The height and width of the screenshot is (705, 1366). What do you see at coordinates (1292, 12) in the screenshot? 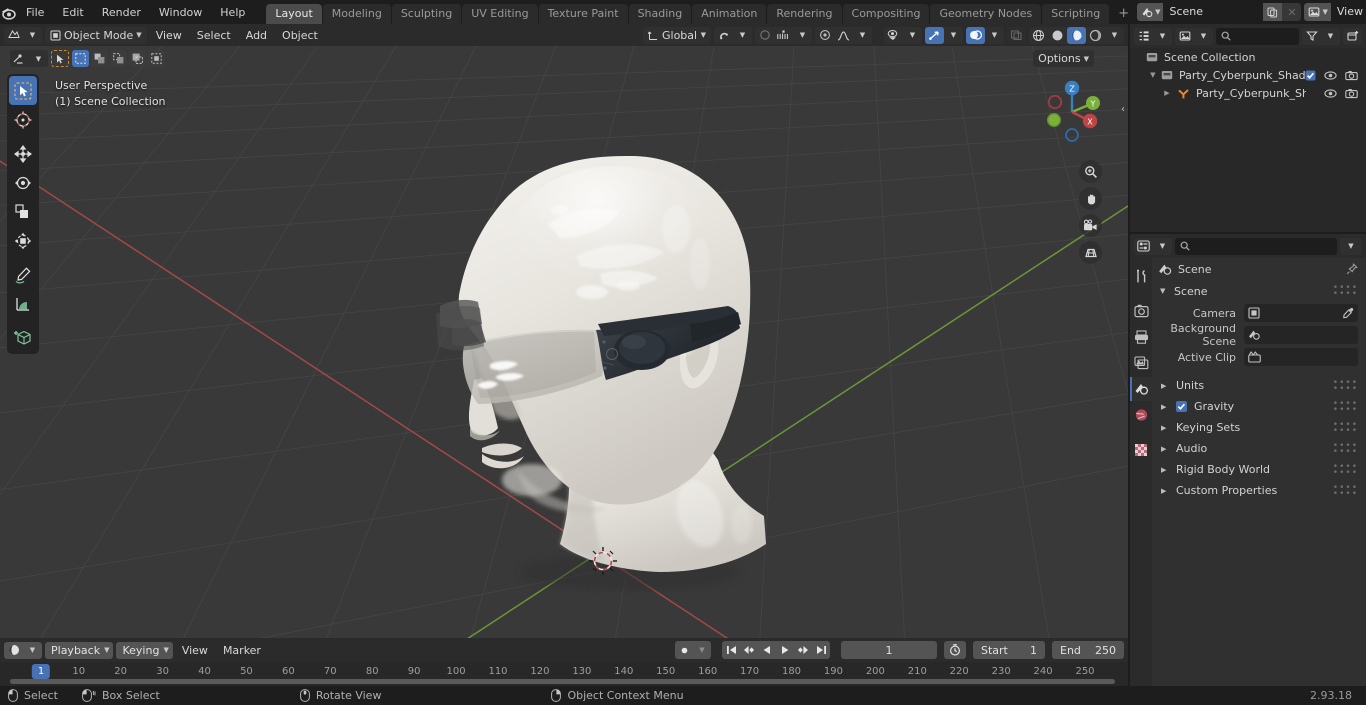
I see `remove-scene-button: ✕` at bounding box center [1292, 12].